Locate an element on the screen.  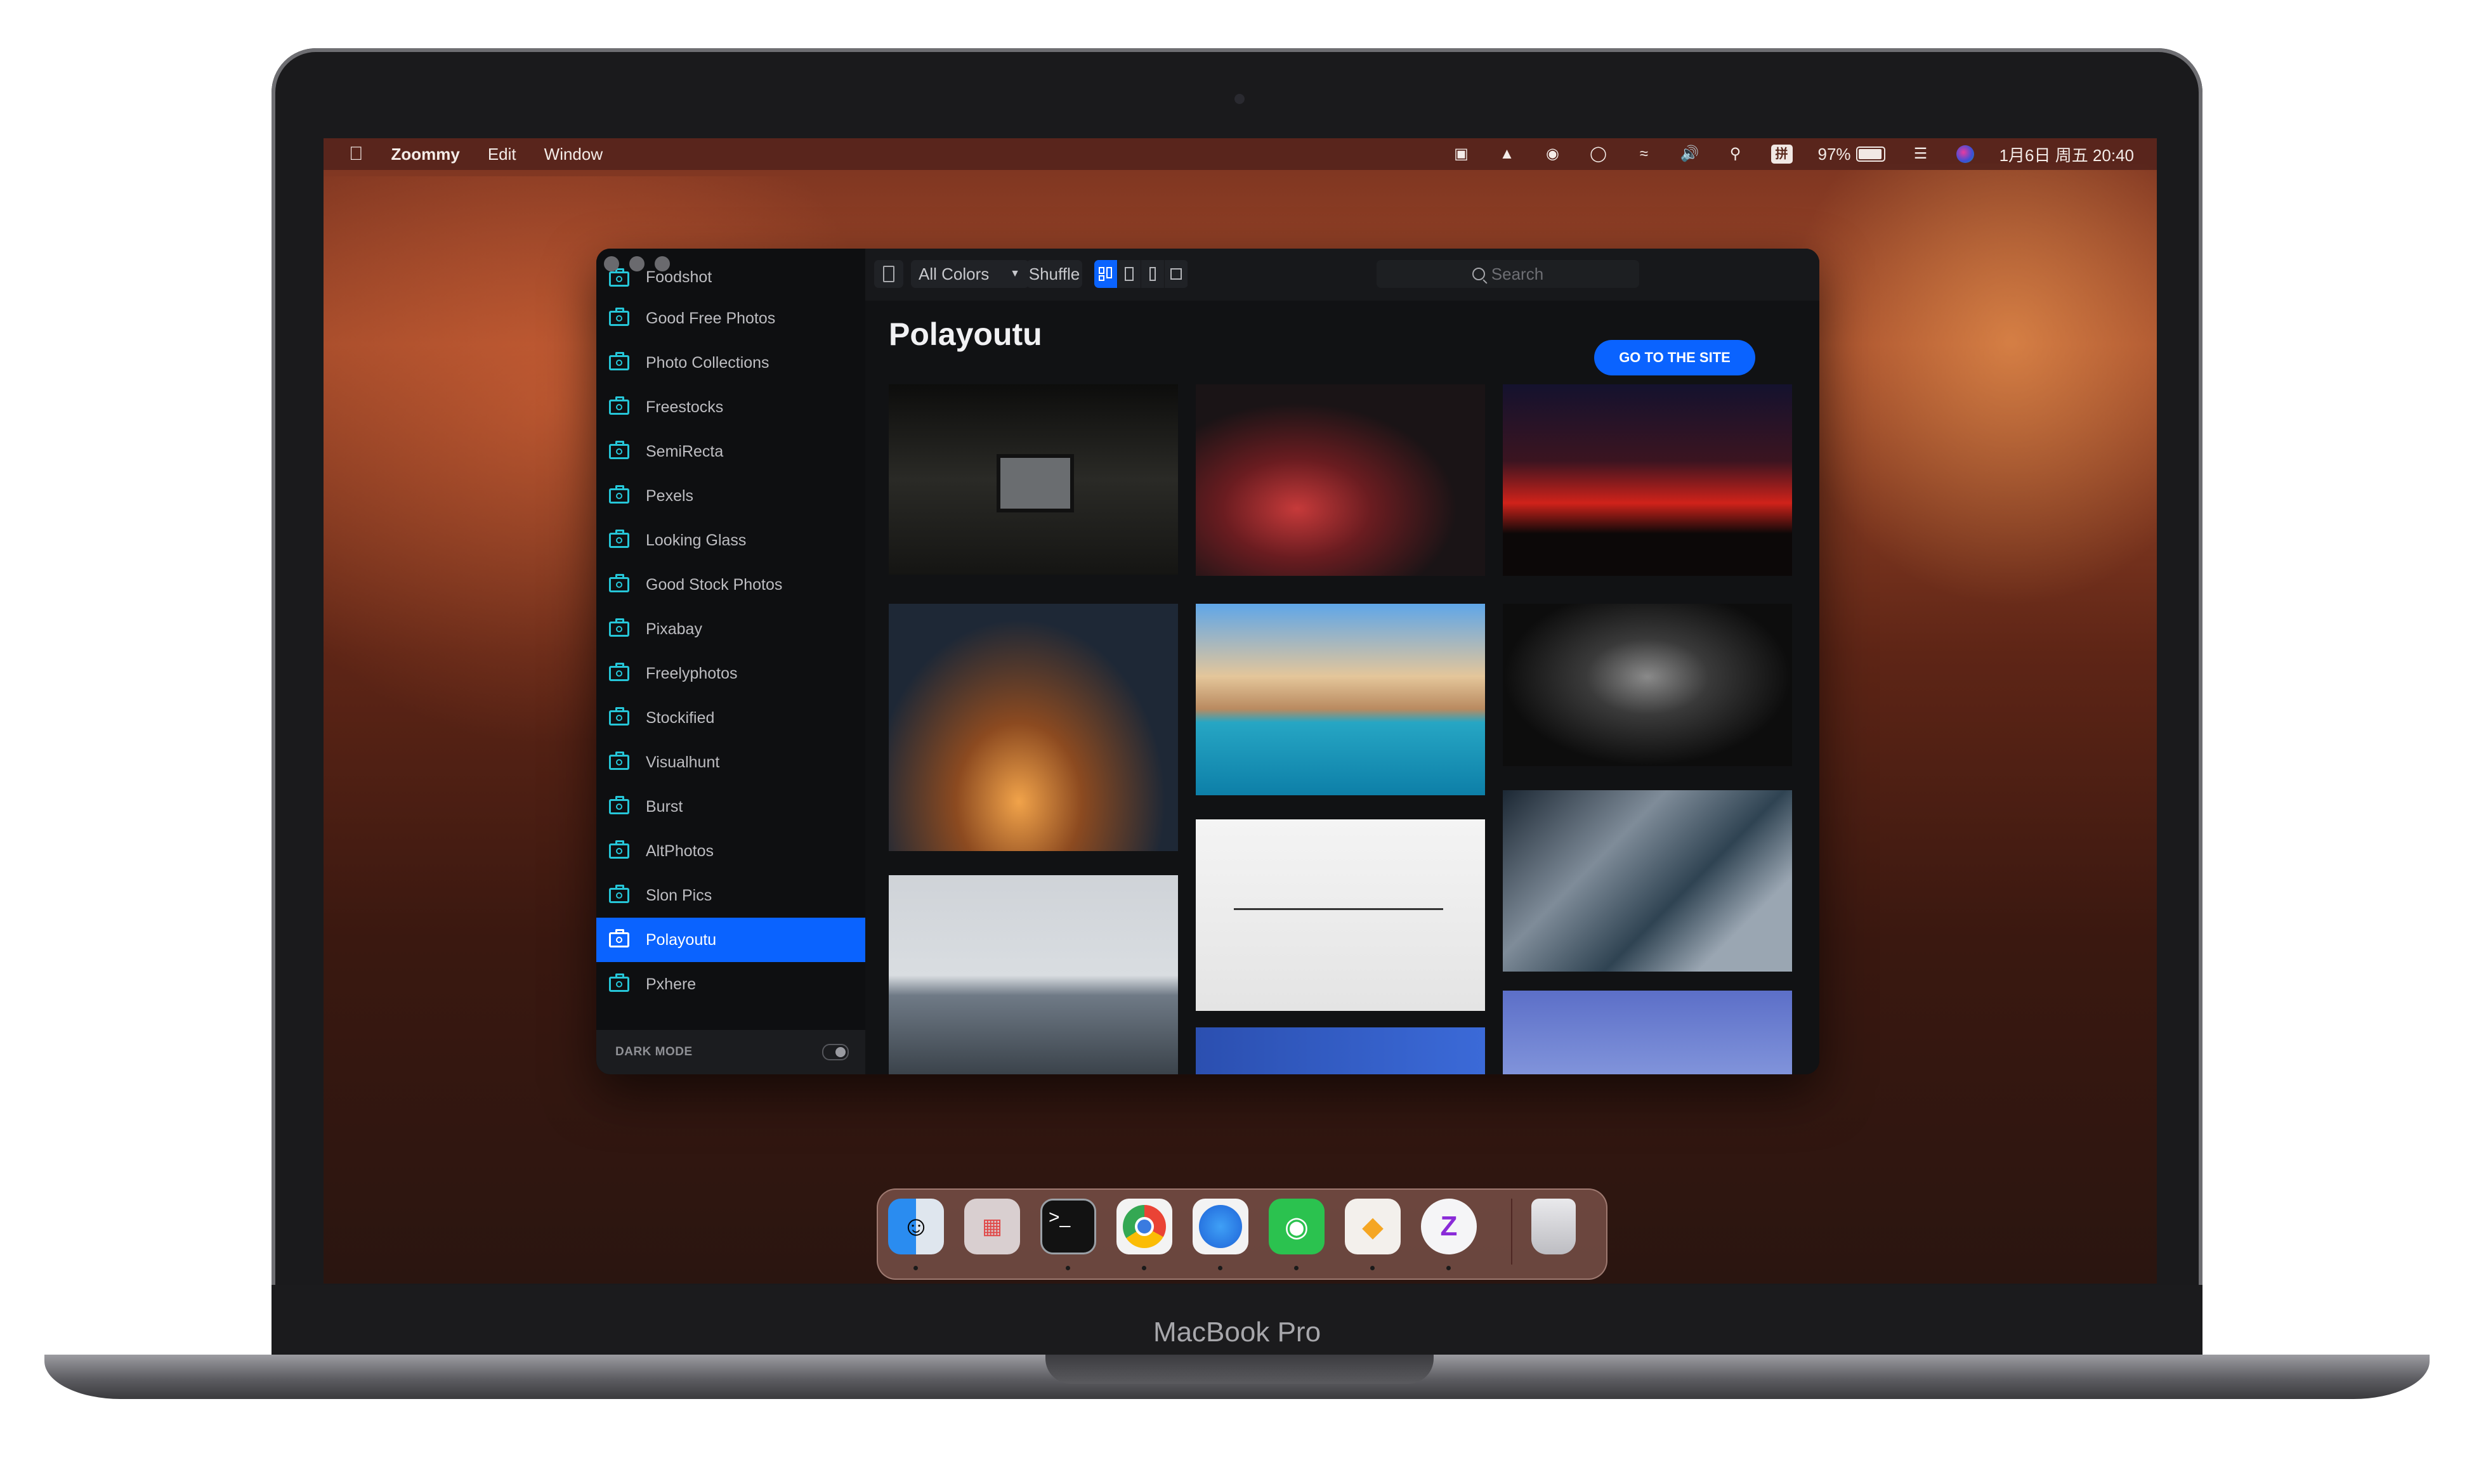
image-capture-icon: ▣ is located at coordinates (1461, 154).